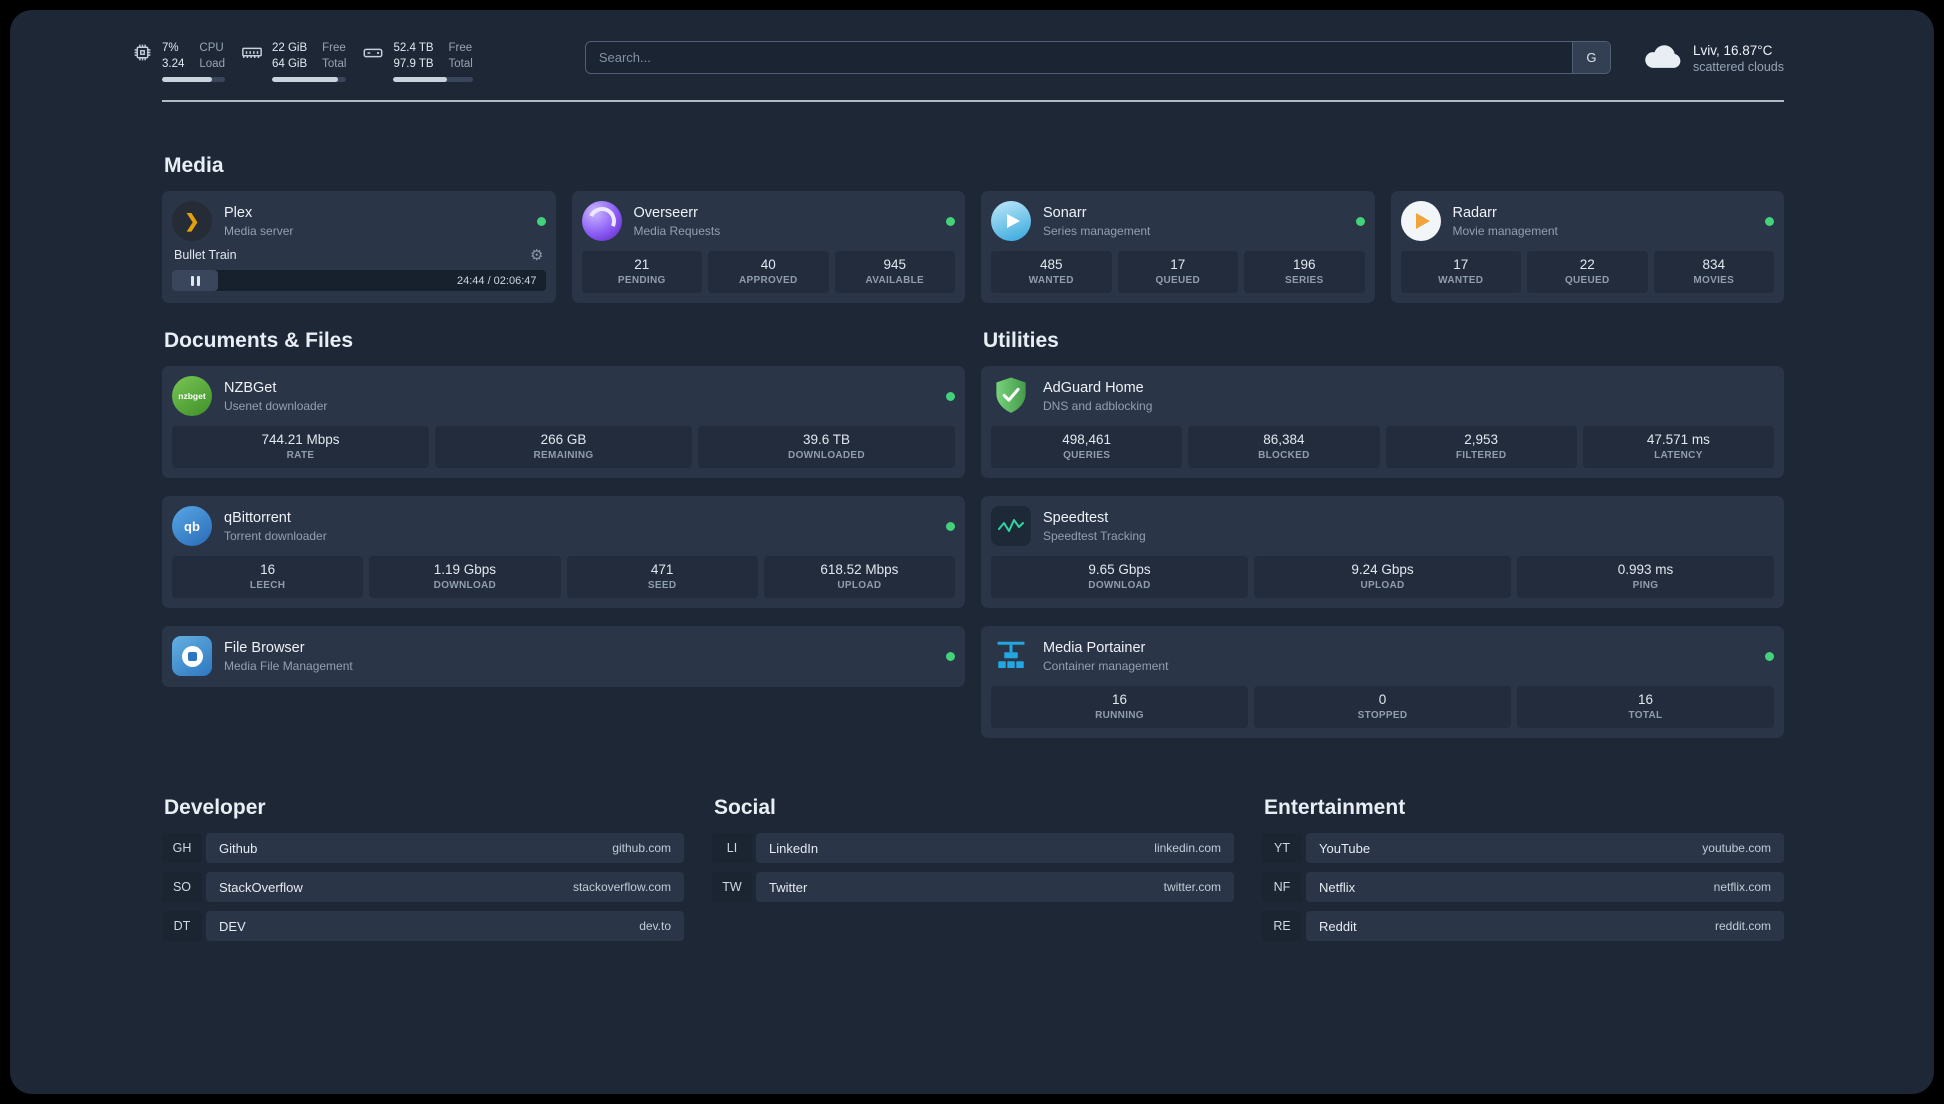 The width and height of the screenshot is (1944, 1104). What do you see at coordinates (1678, 447) in the screenshot?
I see `stat-box: 47.571 ms LATENCY` at bounding box center [1678, 447].